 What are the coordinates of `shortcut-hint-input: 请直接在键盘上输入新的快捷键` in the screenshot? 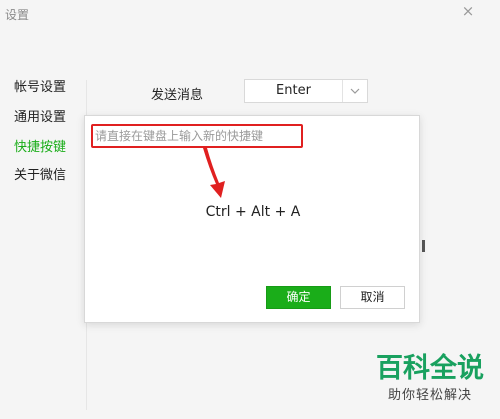 It's located at (197, 136).